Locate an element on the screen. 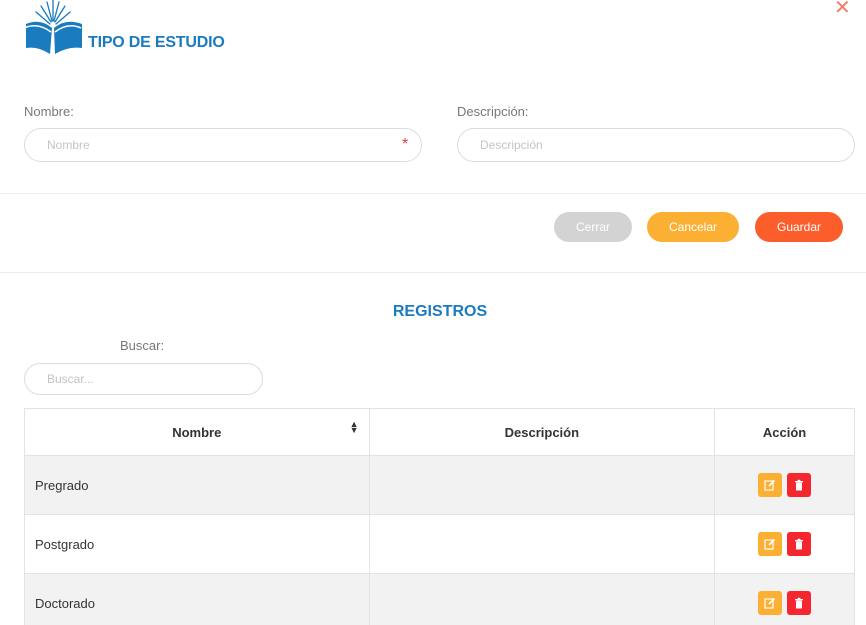 This screenshot has width=866, height=625. column-header-accion: Acción is located at coordinates (784, 432).